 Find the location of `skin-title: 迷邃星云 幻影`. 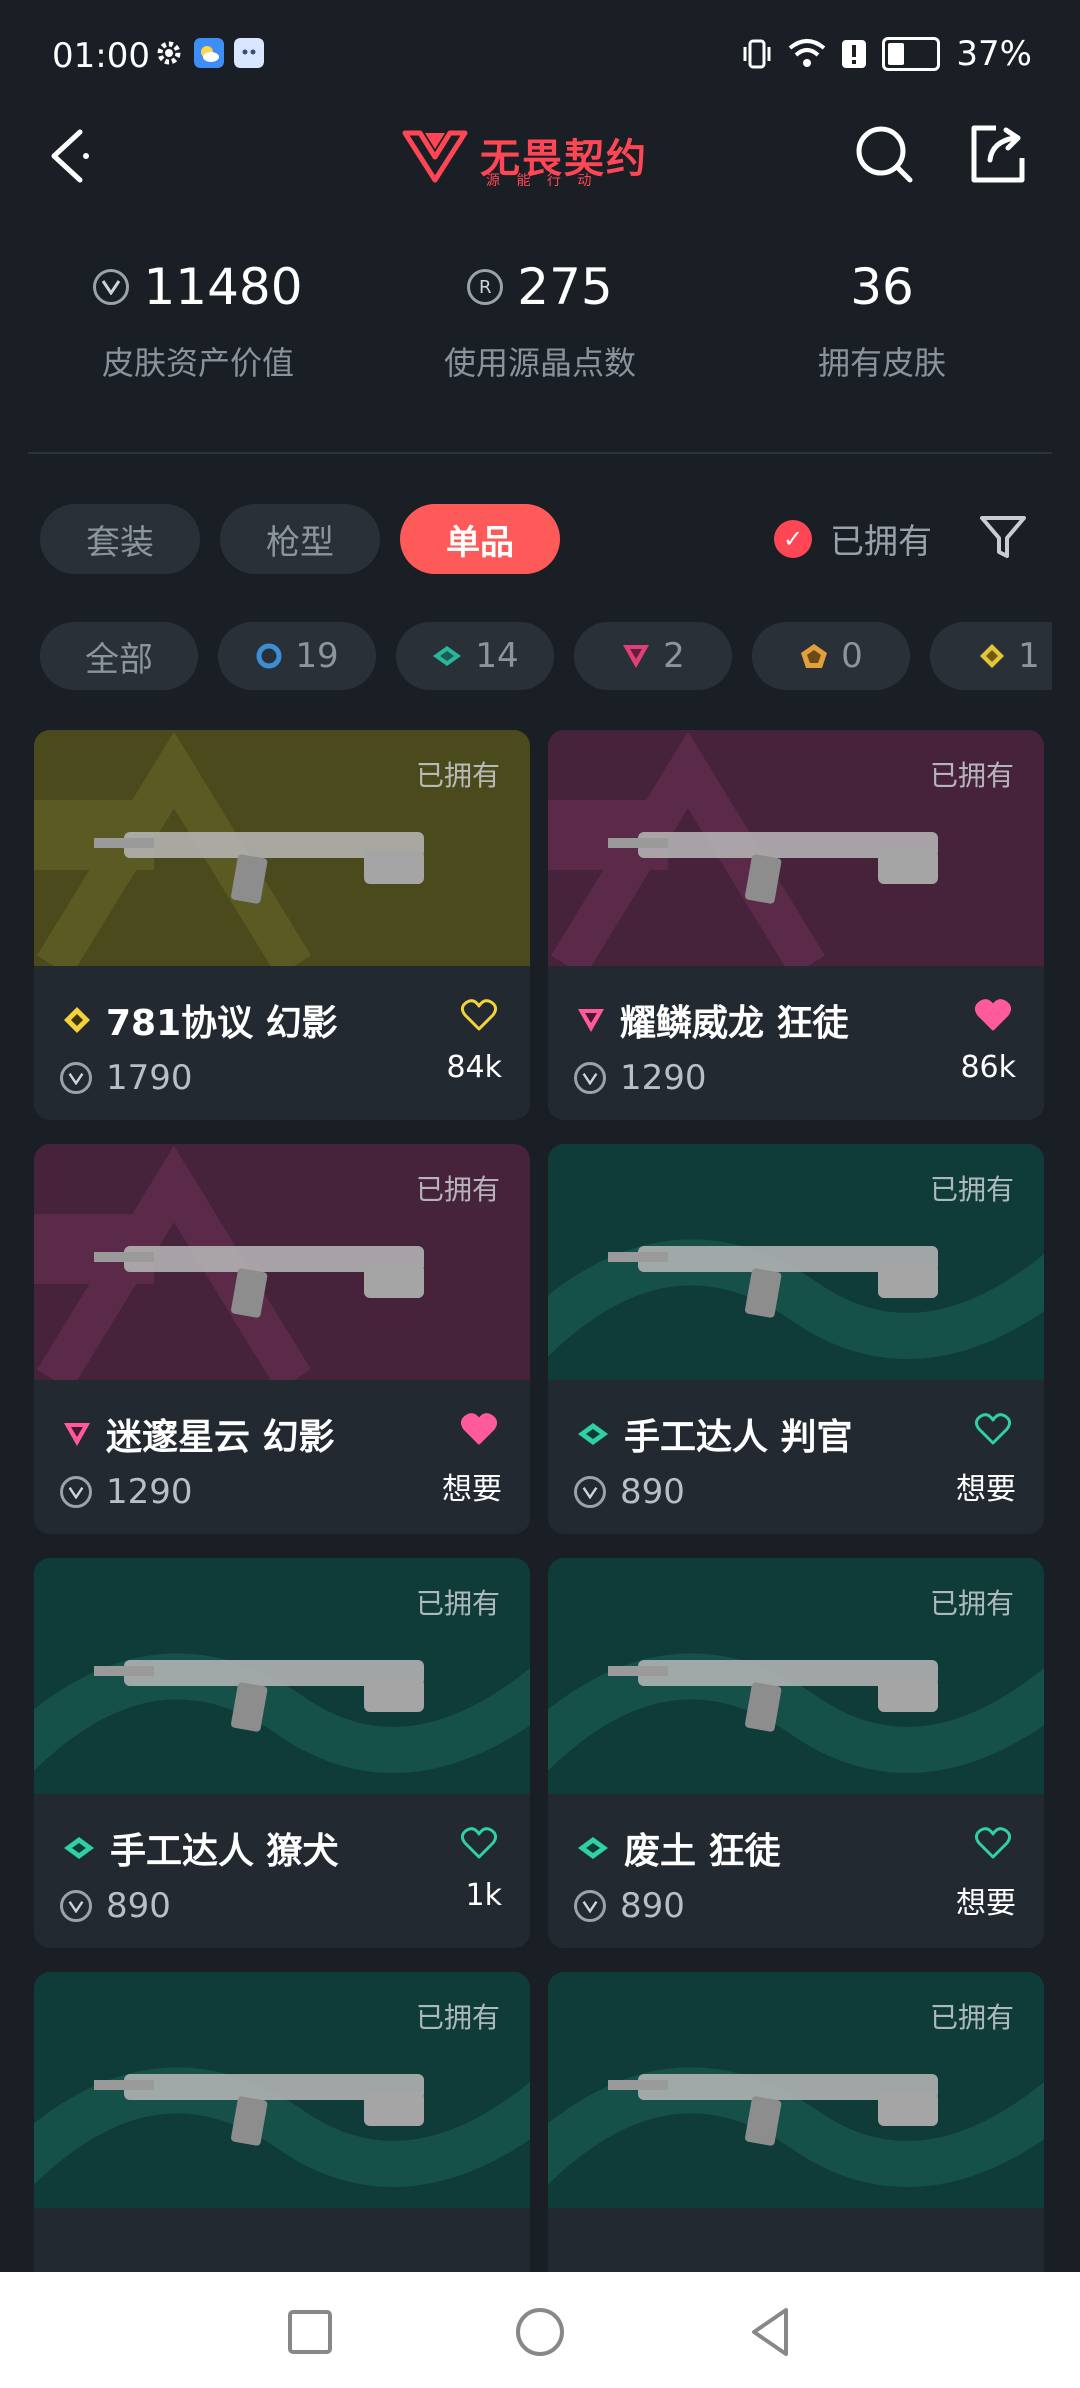

skin-title: 迷邃星云 幻影 is located at coordinates (198, 1434).